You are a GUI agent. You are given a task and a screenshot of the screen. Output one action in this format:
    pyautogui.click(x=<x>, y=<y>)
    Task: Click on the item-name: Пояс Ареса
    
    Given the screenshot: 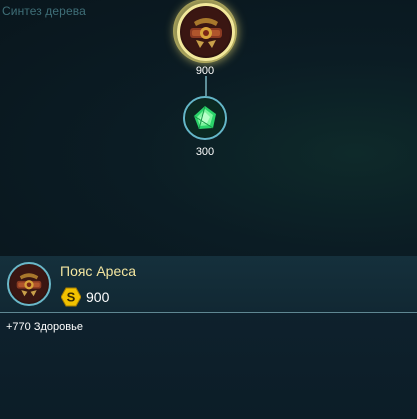 What is the action you would take?
    pyautogui.click(x=98, y=271)
    